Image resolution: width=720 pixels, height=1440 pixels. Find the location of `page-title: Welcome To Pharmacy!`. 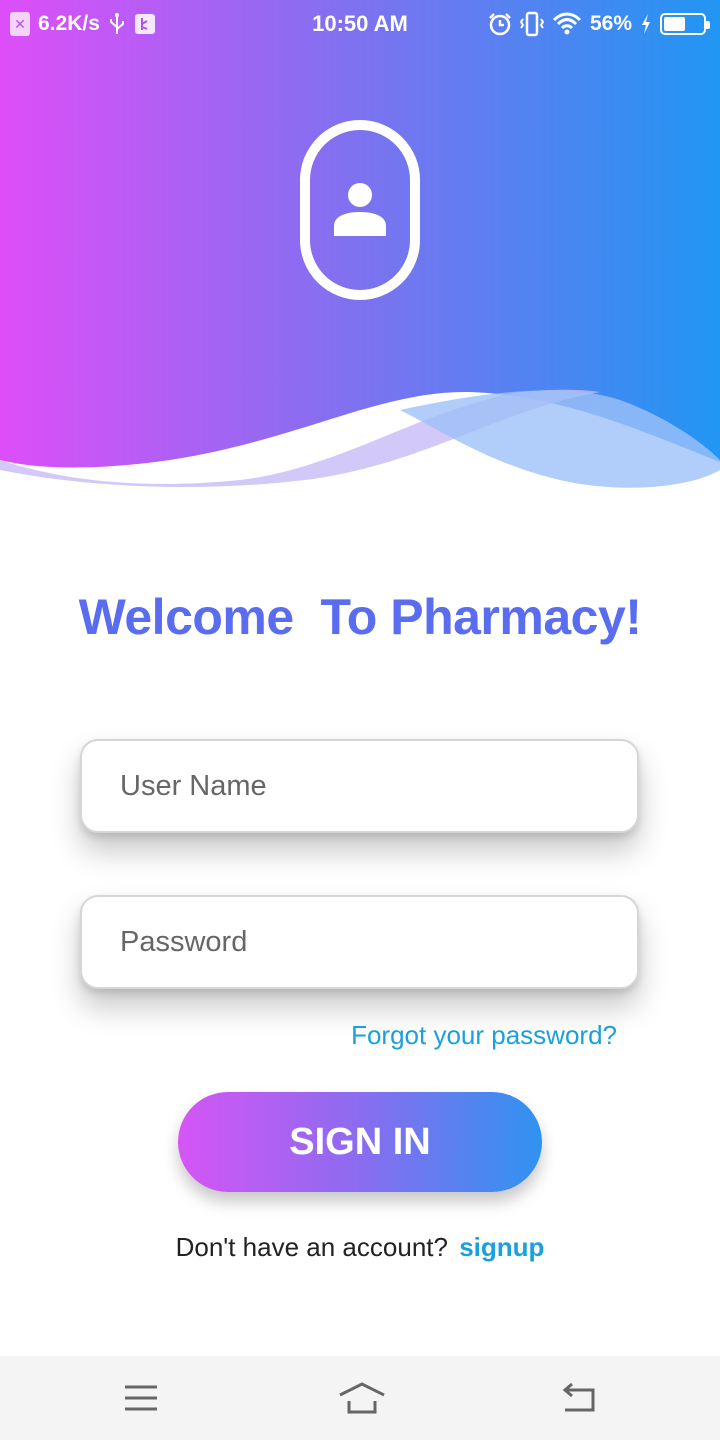

page-title: Welcome To Pharmacy! is located at coordinates (360, 617).